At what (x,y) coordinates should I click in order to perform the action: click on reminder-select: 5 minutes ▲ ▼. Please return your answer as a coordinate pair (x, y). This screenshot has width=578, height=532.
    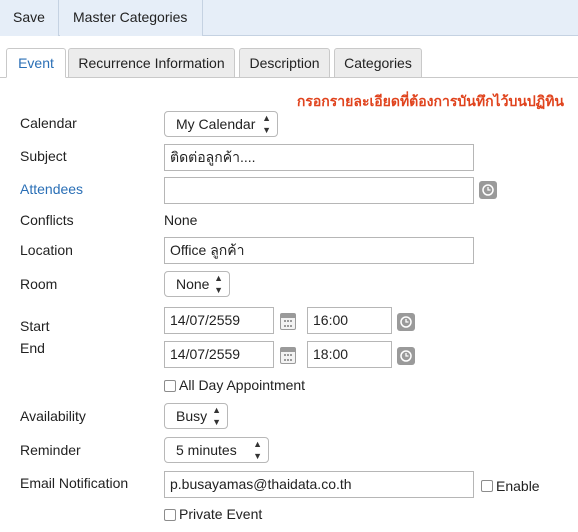
    Looking at the image, I should click on (216, 450).